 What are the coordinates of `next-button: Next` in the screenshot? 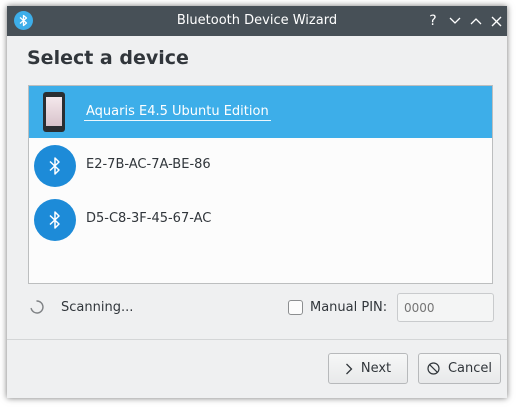 It's located at (368, 368).